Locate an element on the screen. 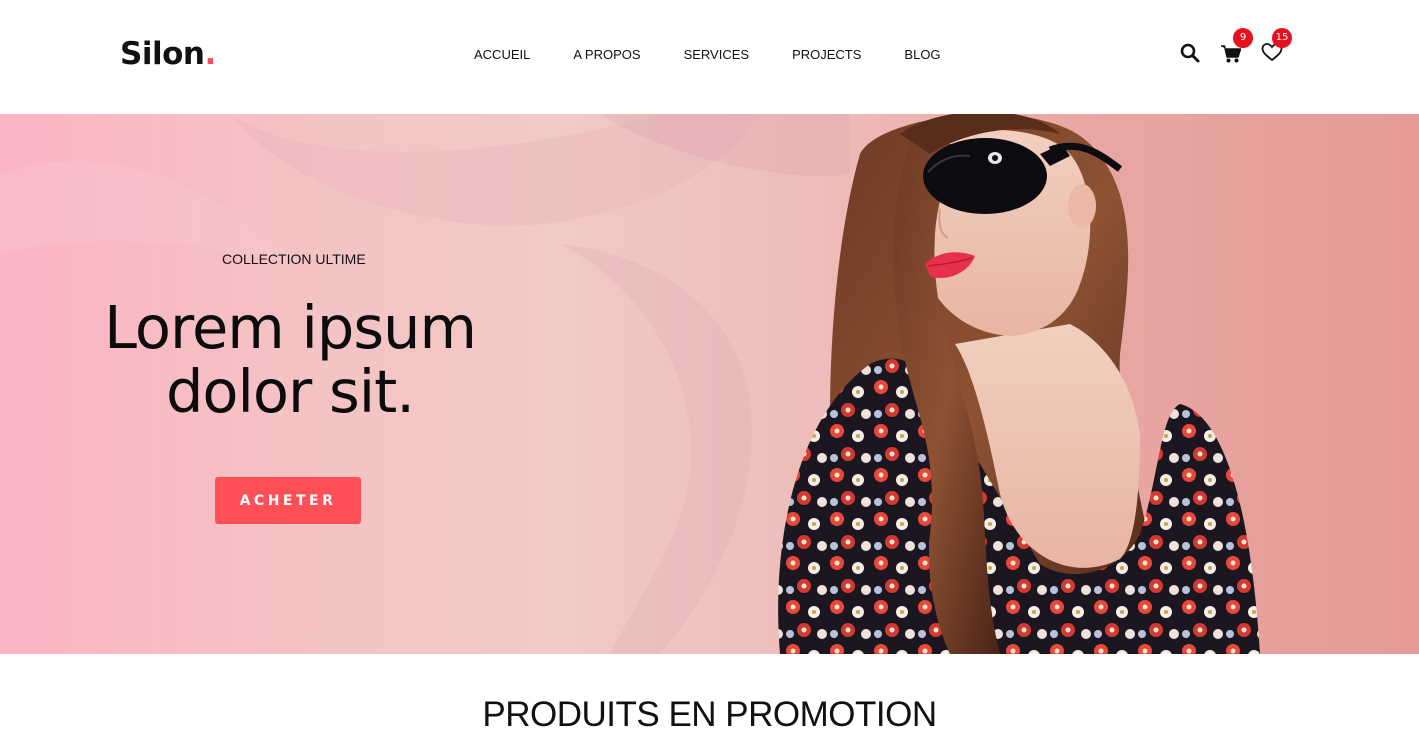 The image size is (1419, 751). nav-item-services: SERVICES is located at coordinates (717, 54).